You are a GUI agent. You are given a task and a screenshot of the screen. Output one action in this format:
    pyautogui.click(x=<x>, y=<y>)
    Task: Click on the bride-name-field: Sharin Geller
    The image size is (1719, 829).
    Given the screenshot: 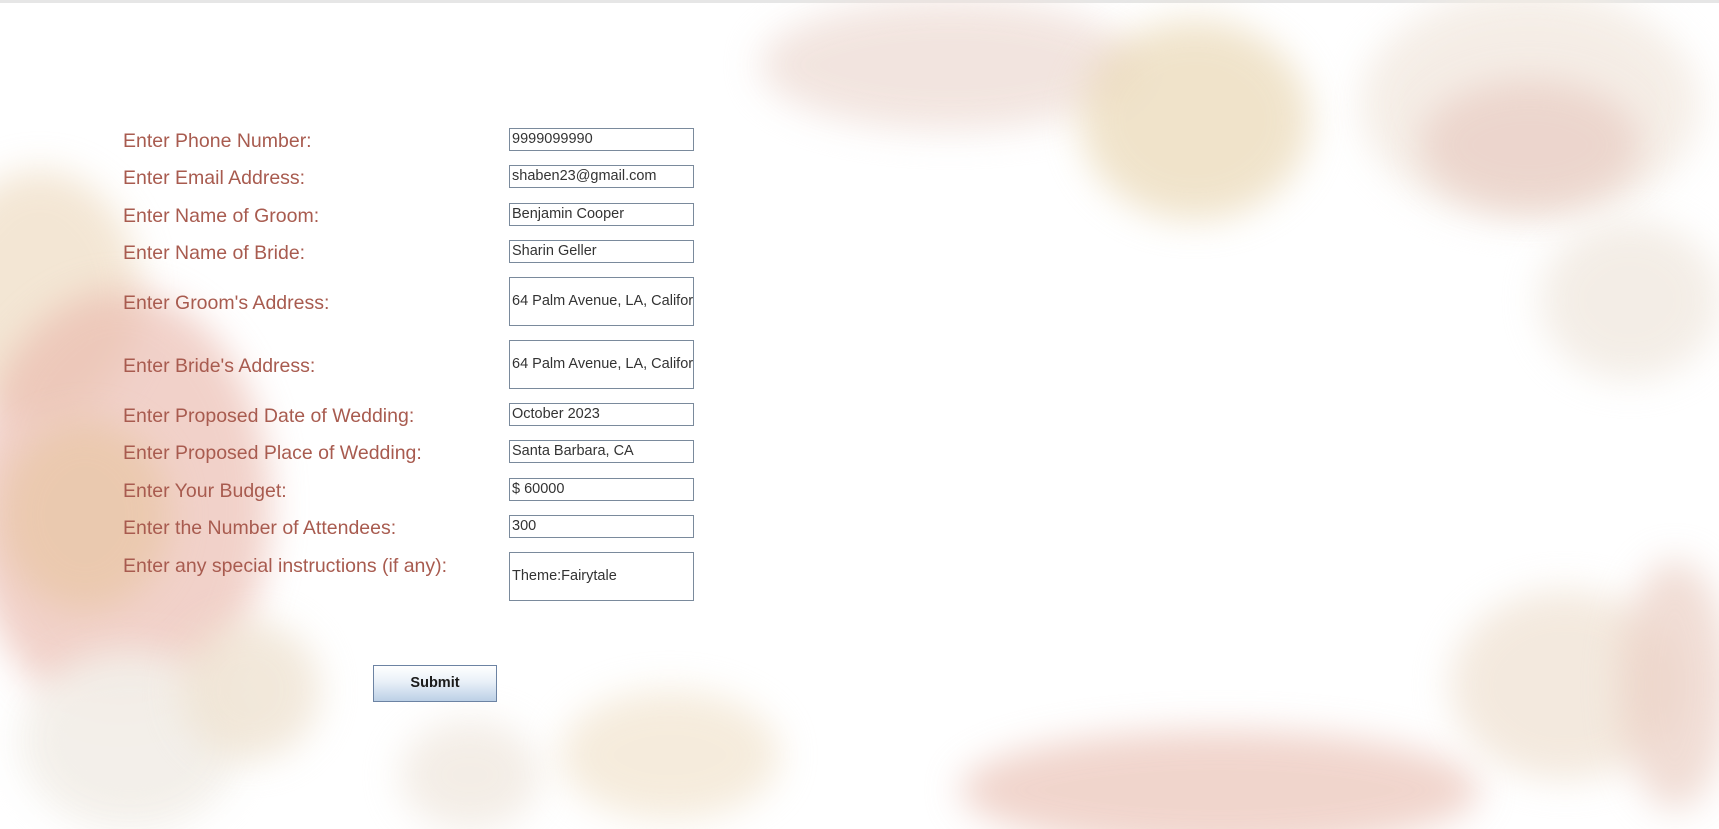 What is the action you would take?
    pyautogui.click(x=601, y=251)
    